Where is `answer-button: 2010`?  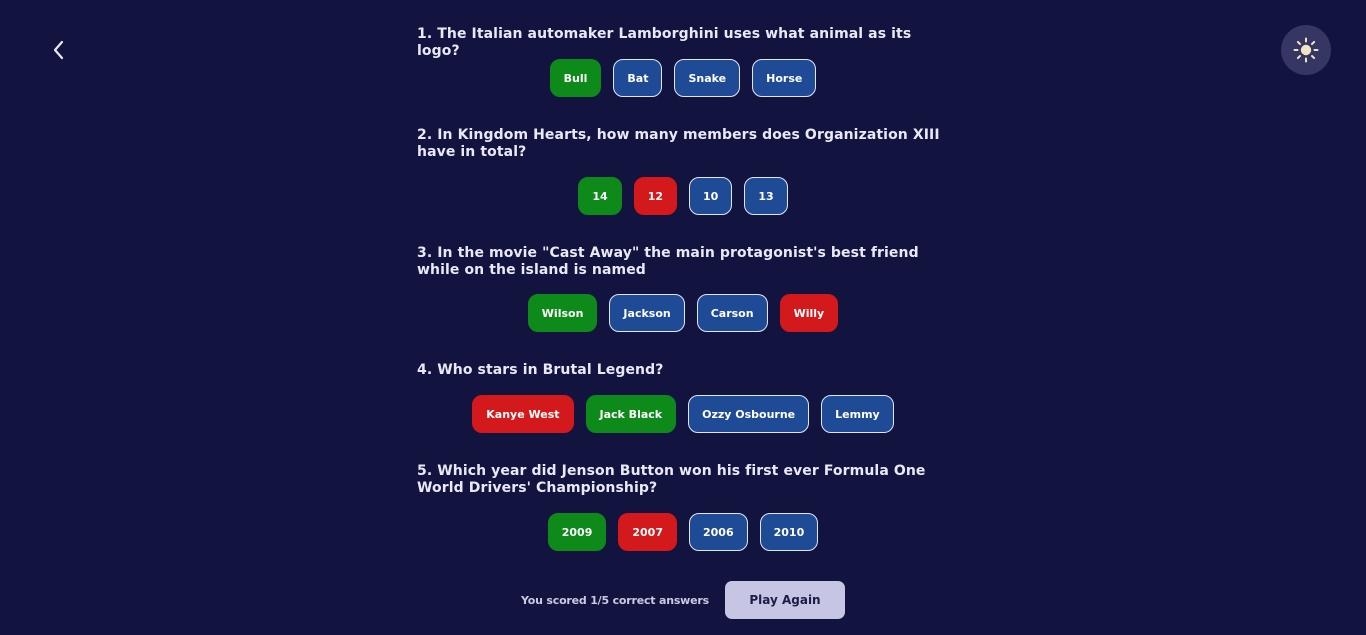
answer-button: 2010 is located at coordinates (789, 532).